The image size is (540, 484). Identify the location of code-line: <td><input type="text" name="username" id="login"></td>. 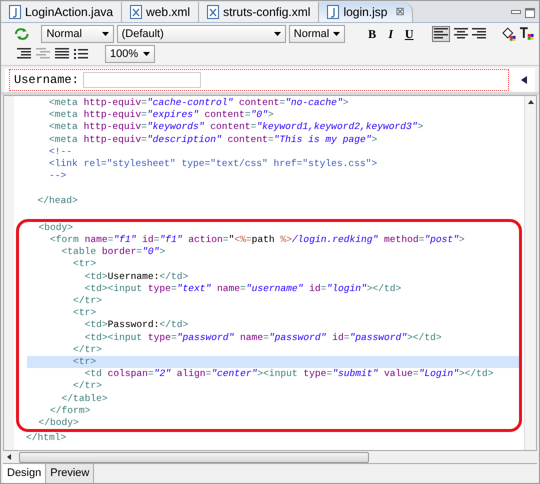
(243, 288).